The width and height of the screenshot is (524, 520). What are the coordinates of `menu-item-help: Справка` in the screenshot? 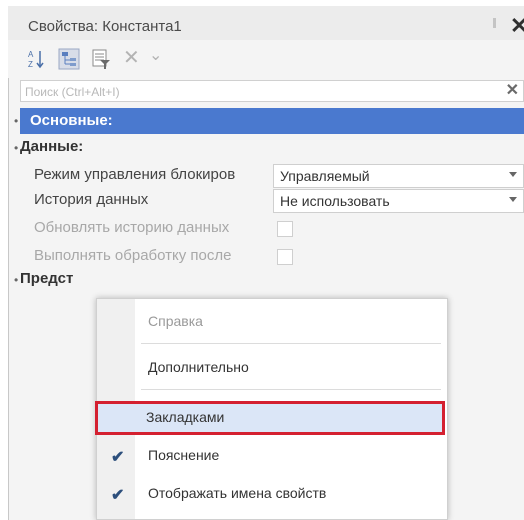 It's located at (272, 322).